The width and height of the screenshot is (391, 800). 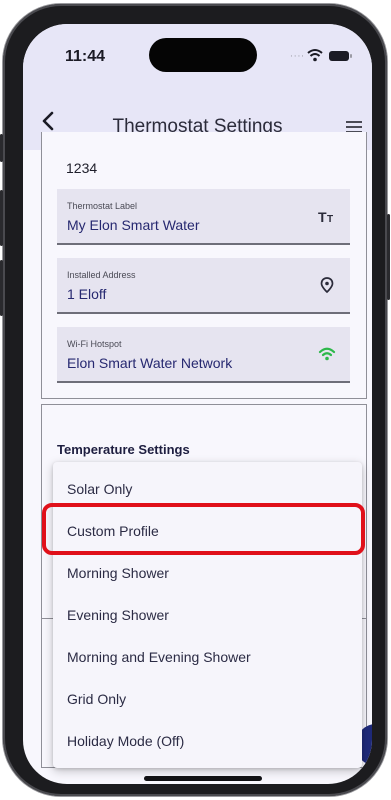 What do you see at coordinates (207, 615) in the screenshot?
I see `option-evening-shower: Evening Shower` at bounding box center [207, 615].